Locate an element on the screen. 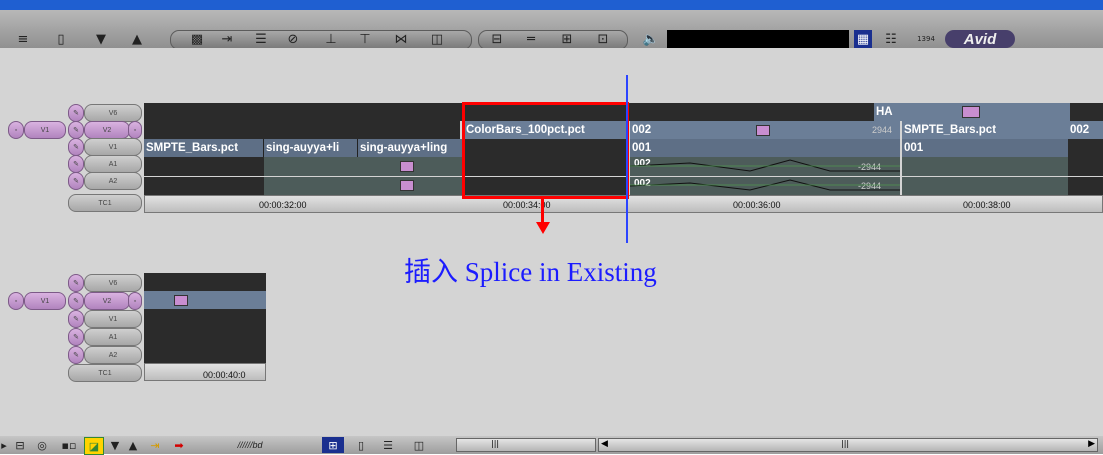  crop-icon: ⊥ is located at coordinates (331, 39).